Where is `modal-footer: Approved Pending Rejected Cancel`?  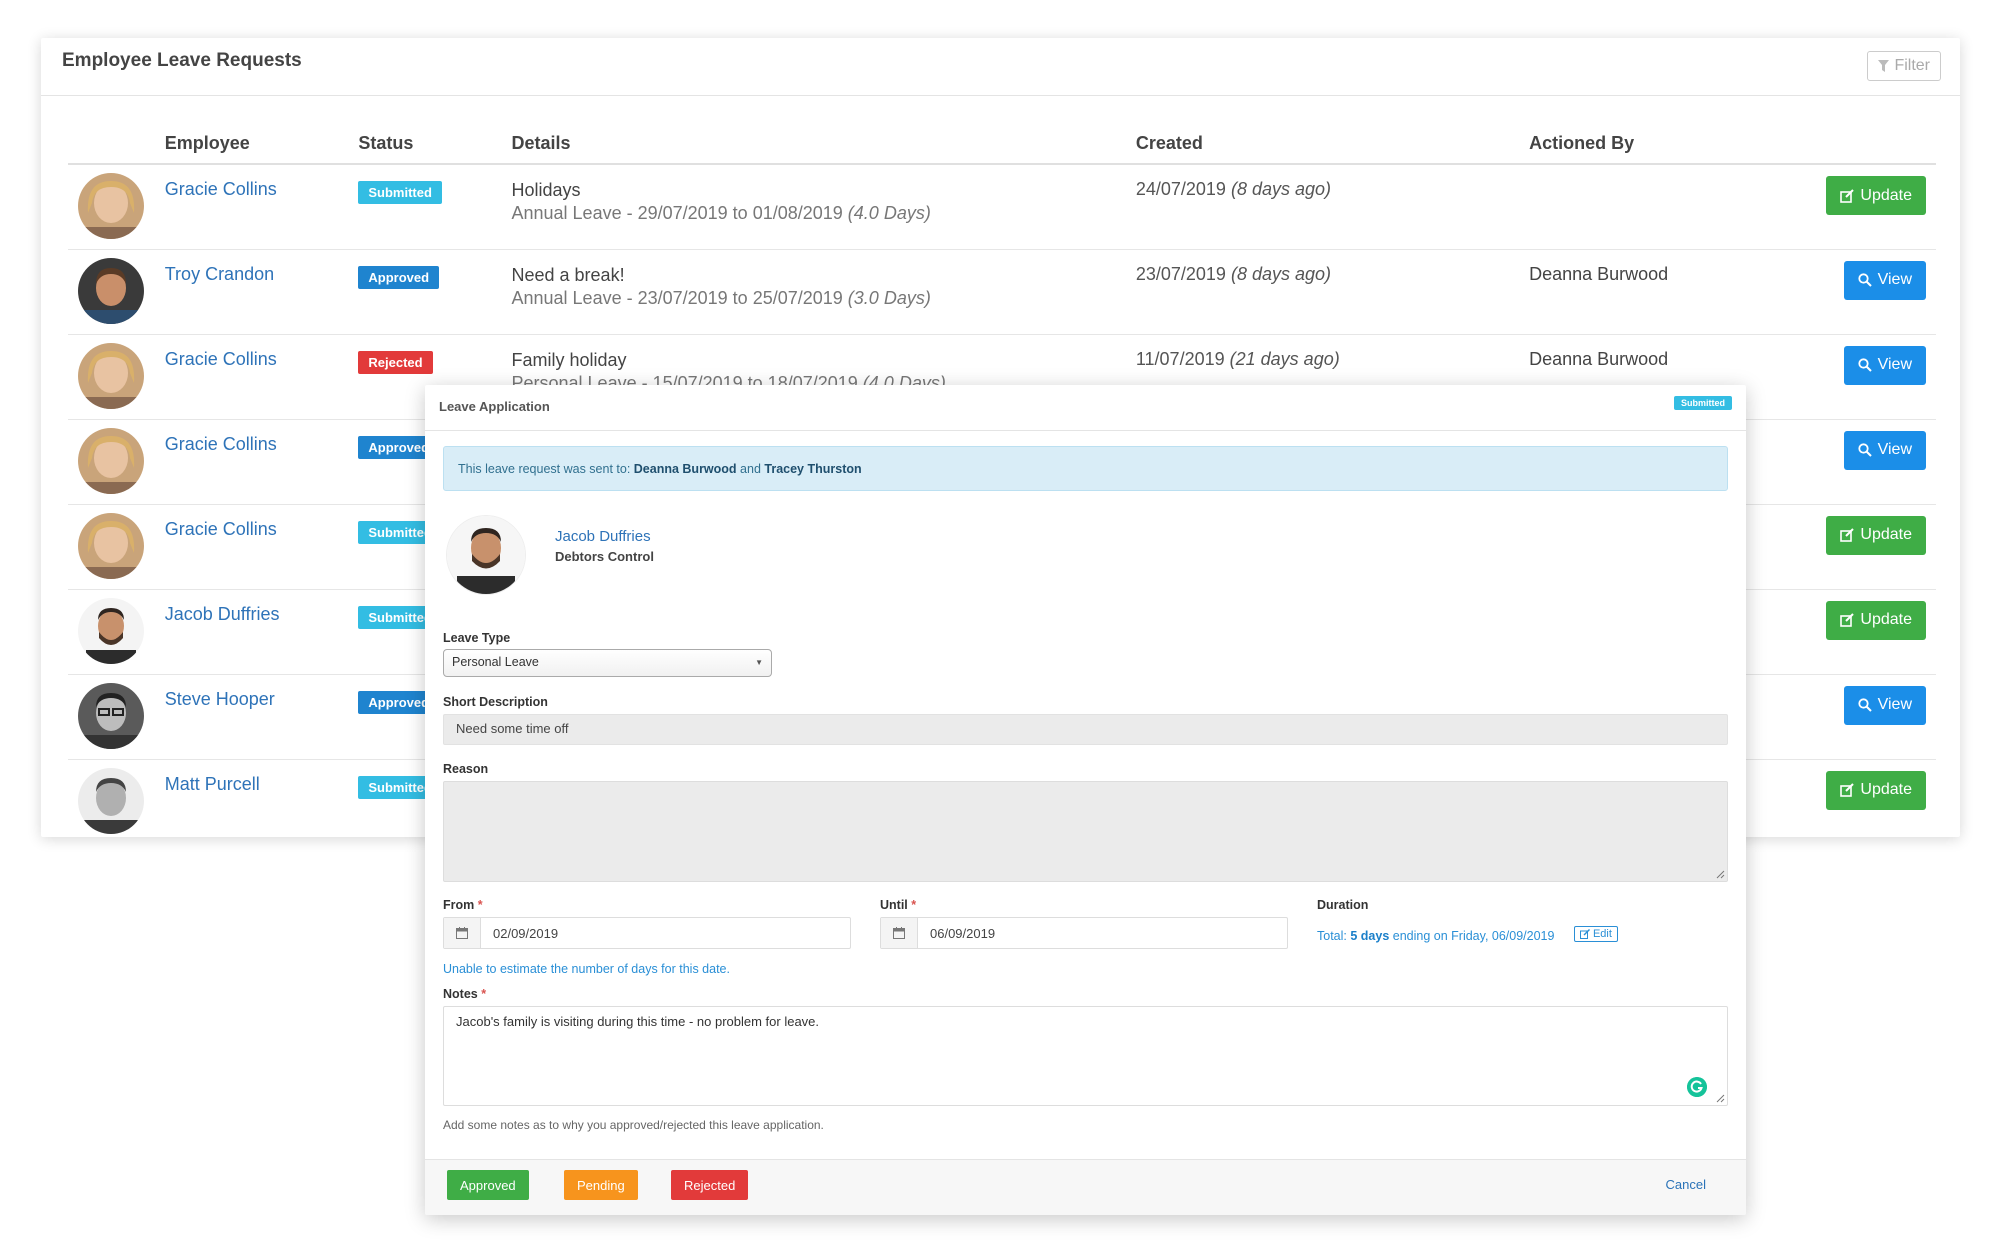
modal-footer: Approved Pending Rejected Cancel is located at coordinates (1085, 1187).